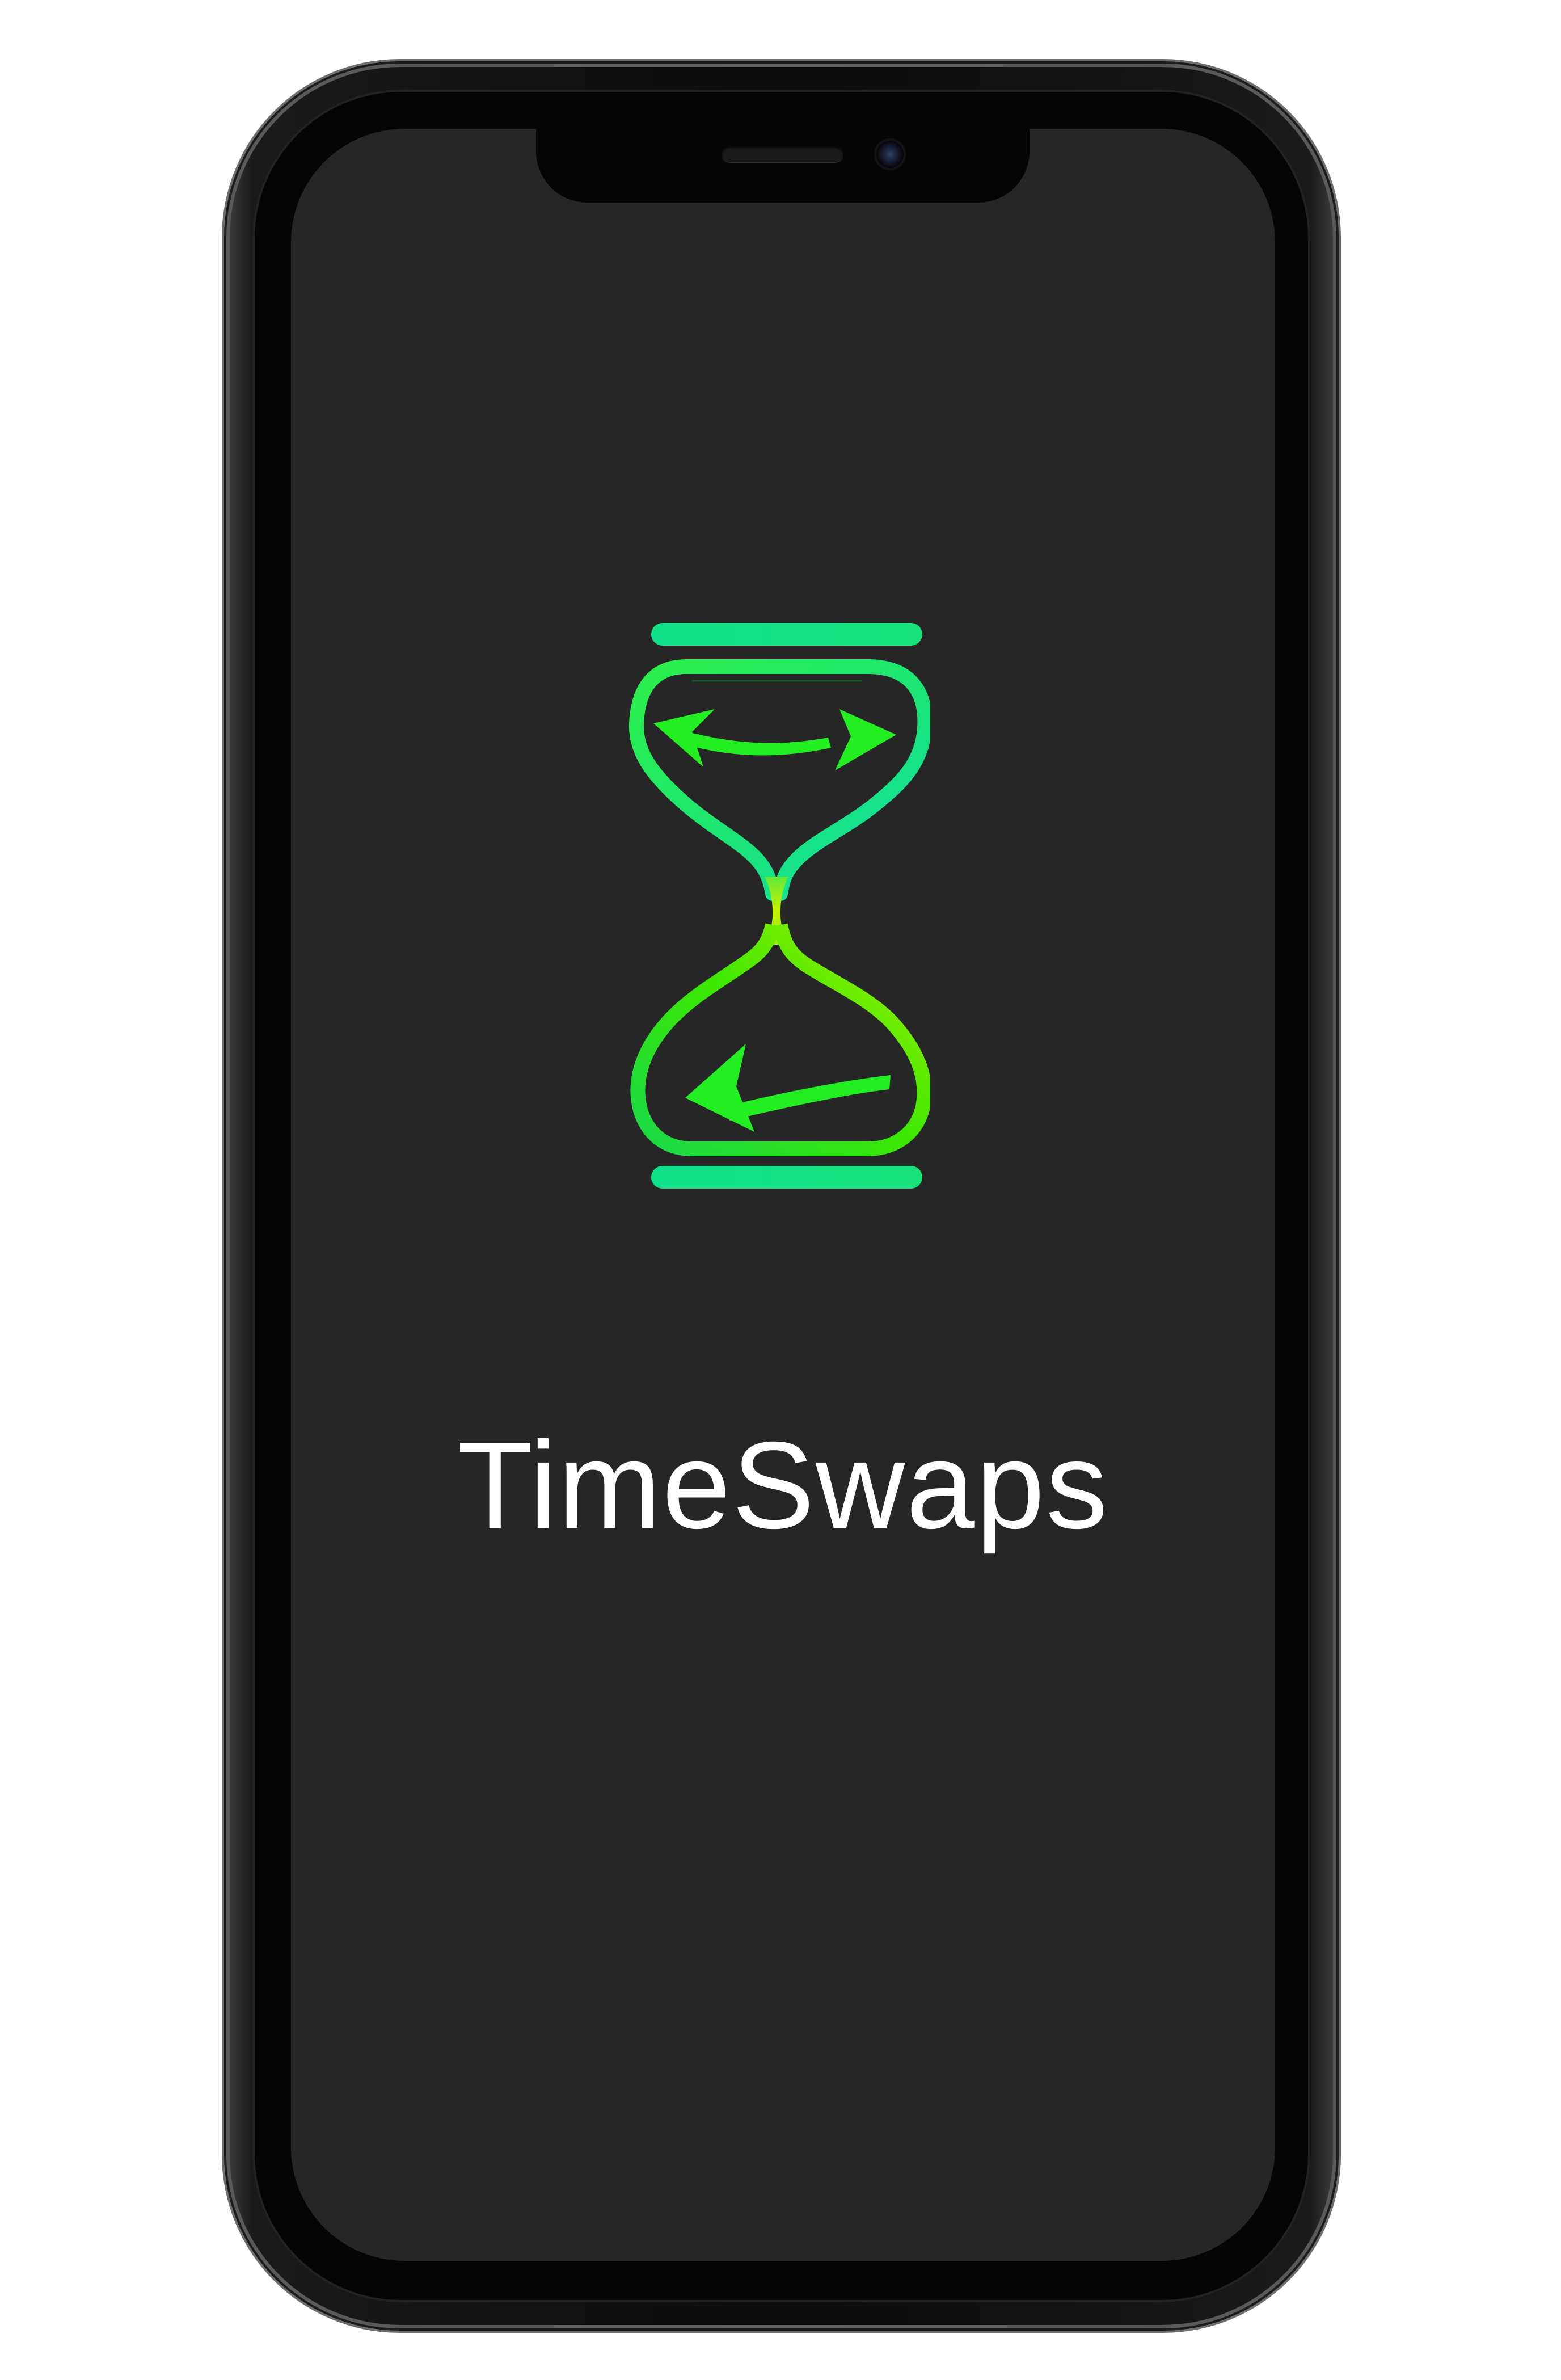 The image size is (1561, 2380). What do you see at coordinates (783, 1486) in the screenshot?
I see `app-name: TimeSwaps` at bounding box center [783, 1486].